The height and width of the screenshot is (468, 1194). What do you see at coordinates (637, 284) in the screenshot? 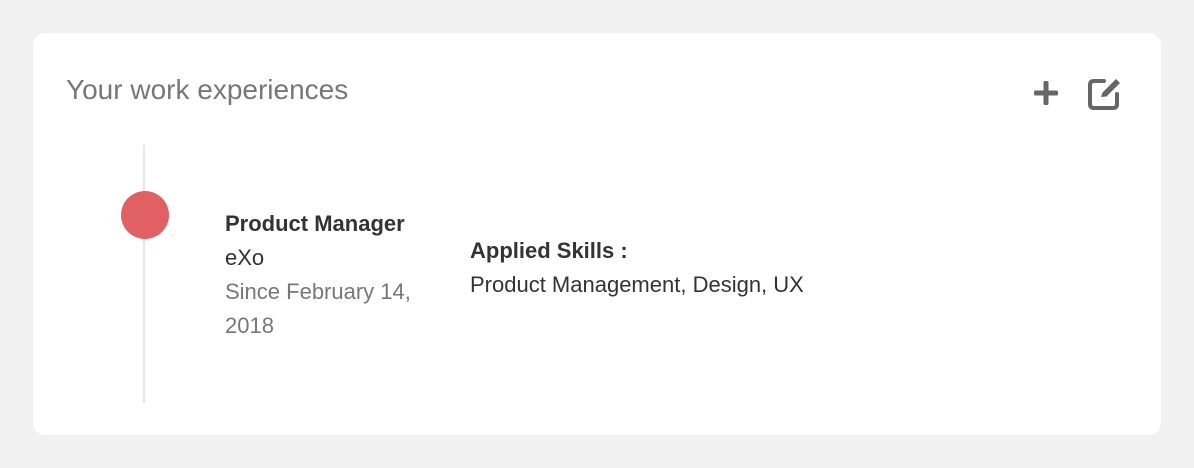
I see `skills-list: Product Management, Design, UX` at bounding box center [637, 284].